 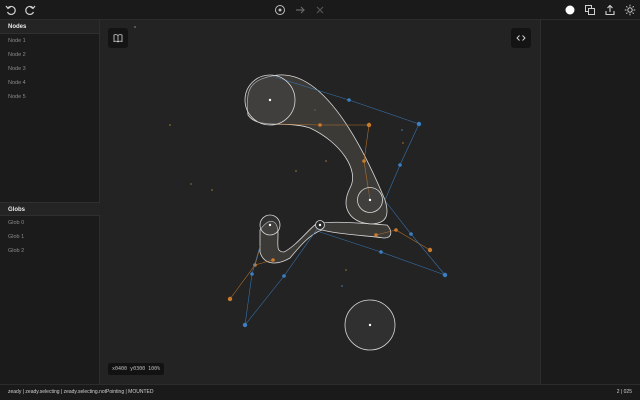 I want to click on coordinate-readout: x0400 y0300 100%, so click(x=136, y=369).